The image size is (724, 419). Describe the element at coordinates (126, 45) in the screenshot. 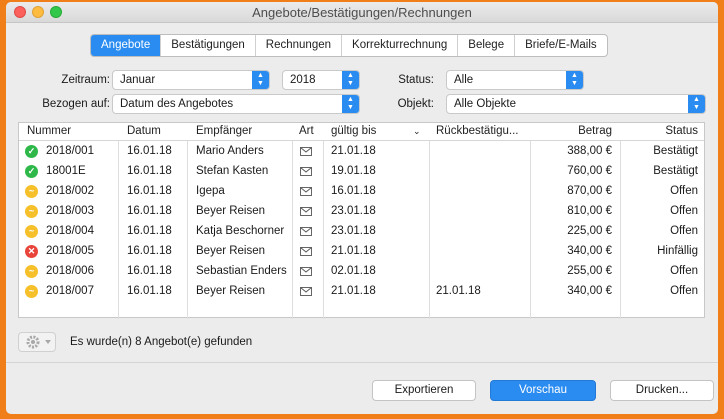

I see `tab-angebote: Angebote` at that location.